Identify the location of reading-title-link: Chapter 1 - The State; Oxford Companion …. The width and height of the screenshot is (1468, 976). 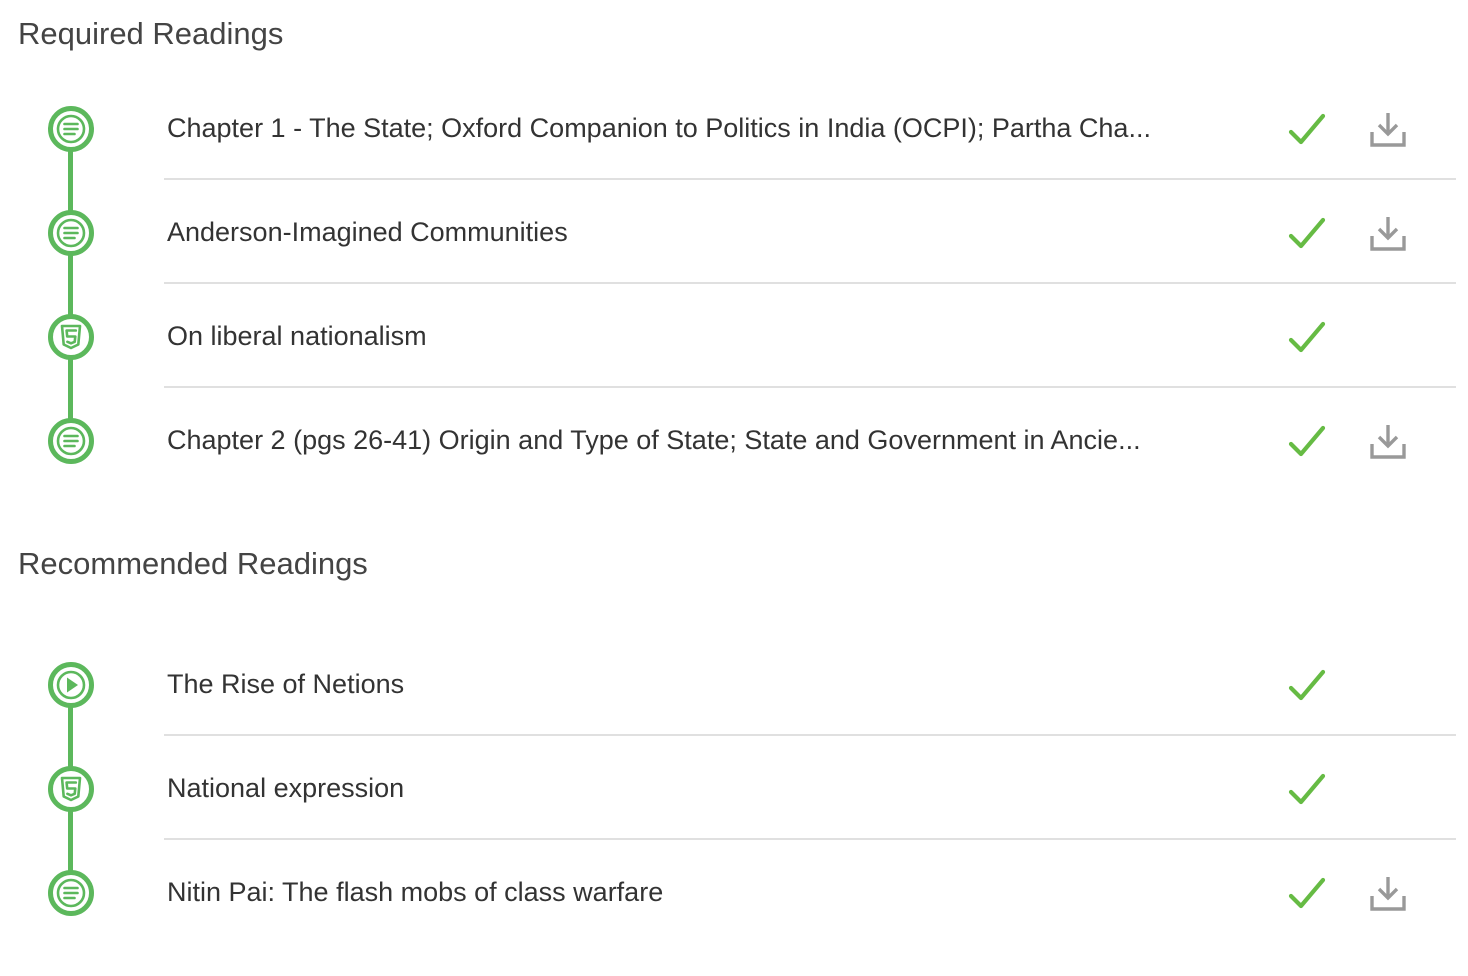
(677, 128).